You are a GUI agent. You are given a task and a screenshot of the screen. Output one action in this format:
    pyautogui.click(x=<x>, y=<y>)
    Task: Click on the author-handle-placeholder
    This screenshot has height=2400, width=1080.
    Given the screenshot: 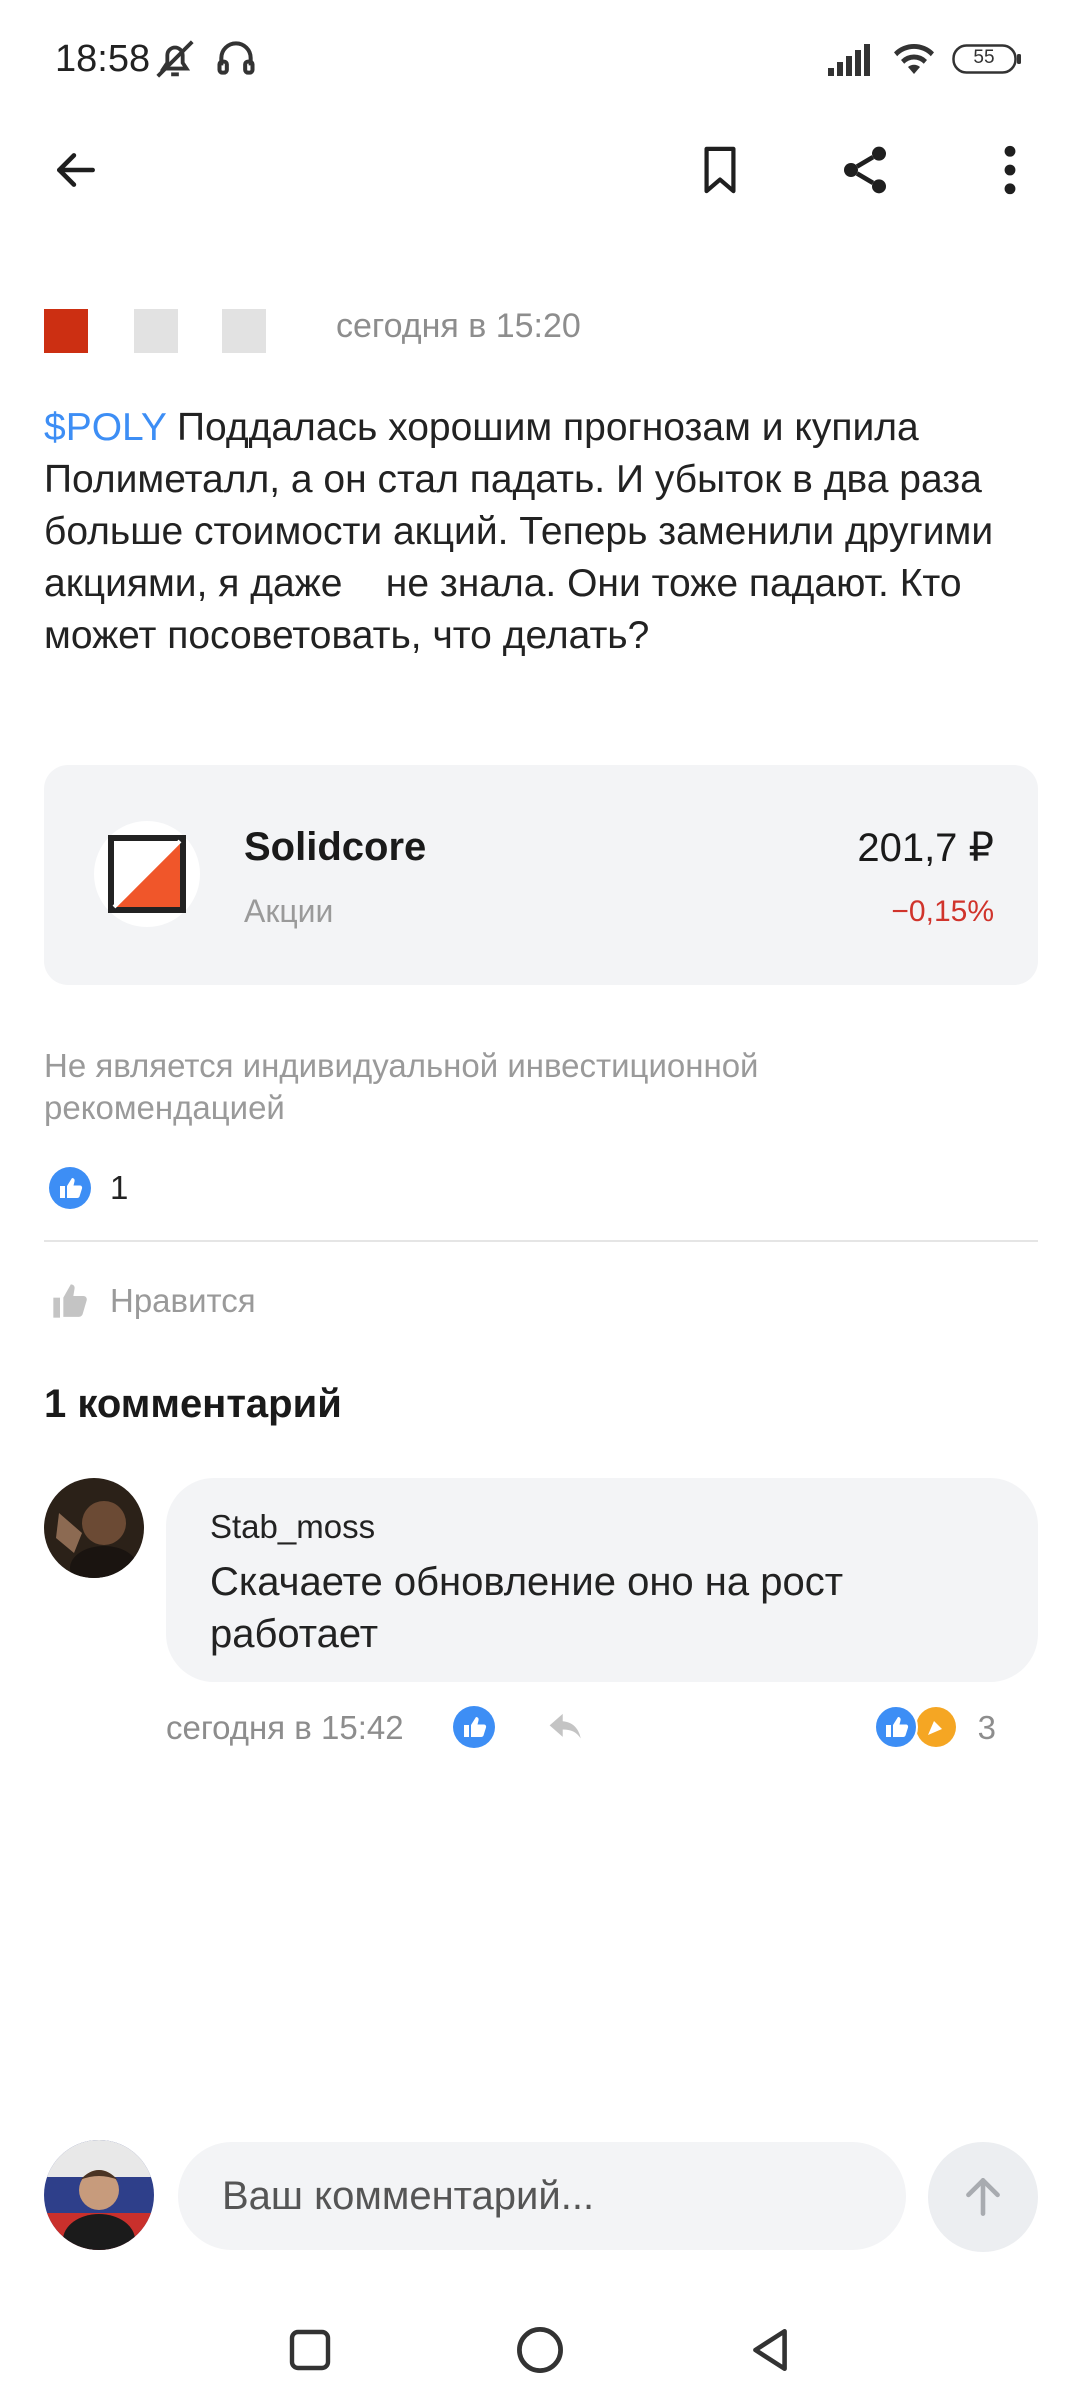 What is the action you would take?
    pyautogui.click(x=244, y=331)
    